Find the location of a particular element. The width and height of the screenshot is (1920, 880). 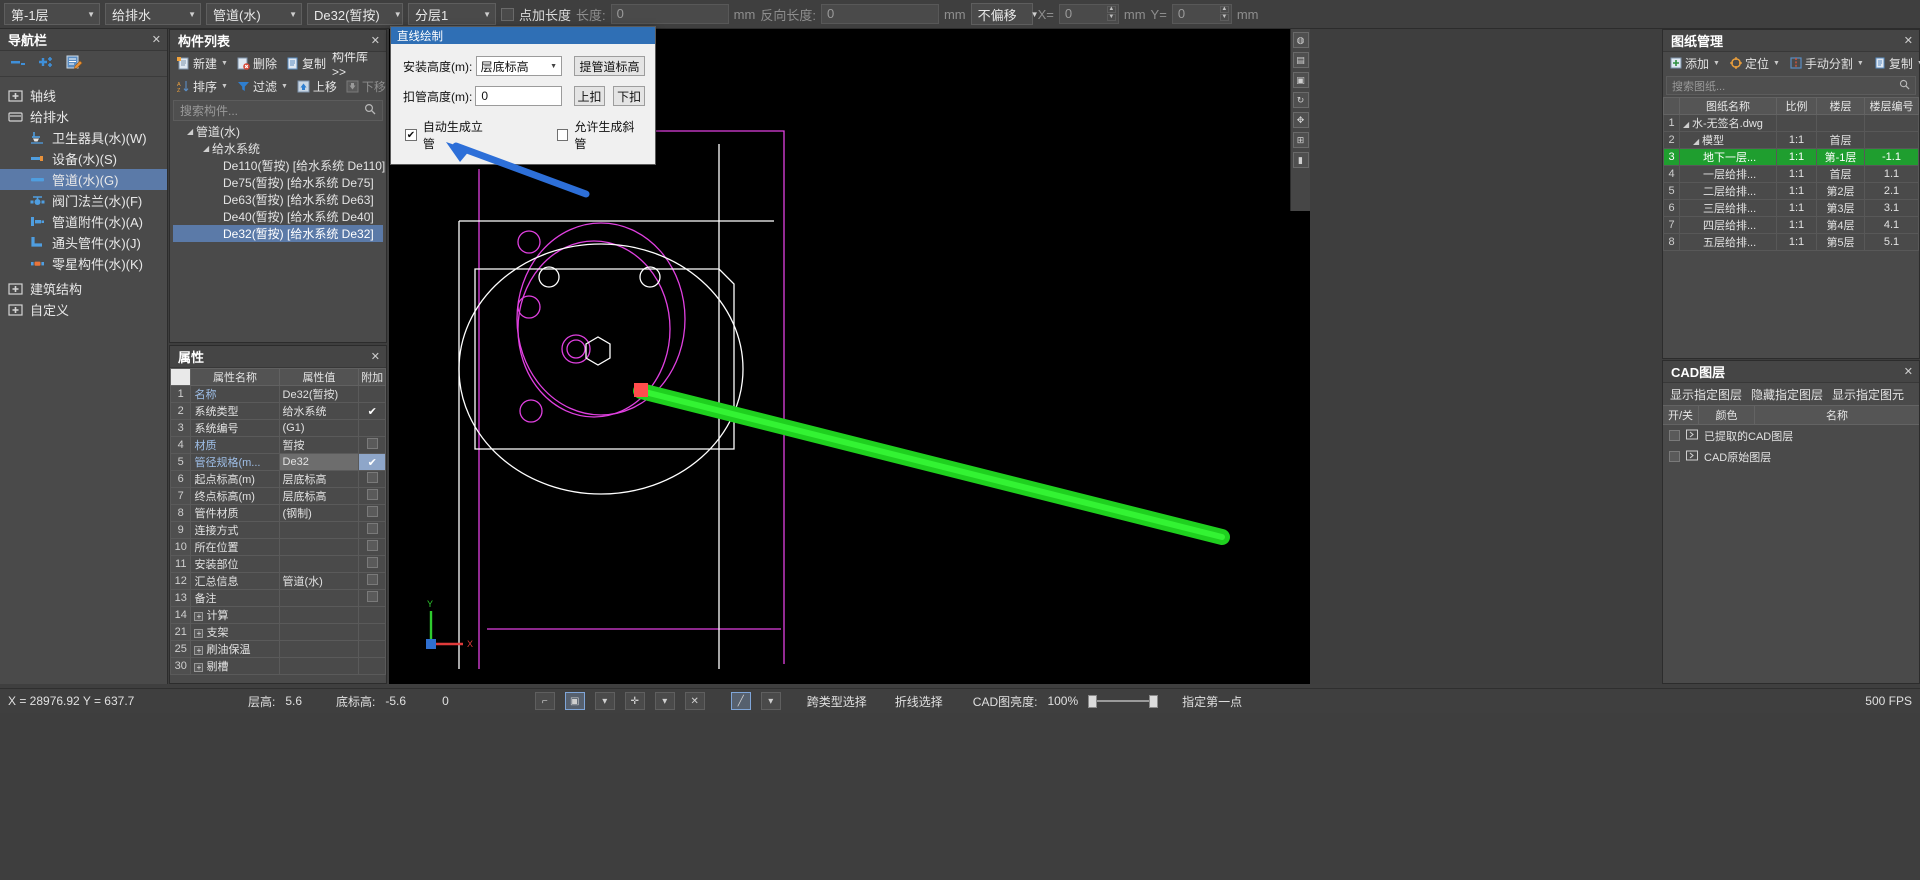

offset-select: 不偏移 ▼ is located at coordinates (1004, 14).